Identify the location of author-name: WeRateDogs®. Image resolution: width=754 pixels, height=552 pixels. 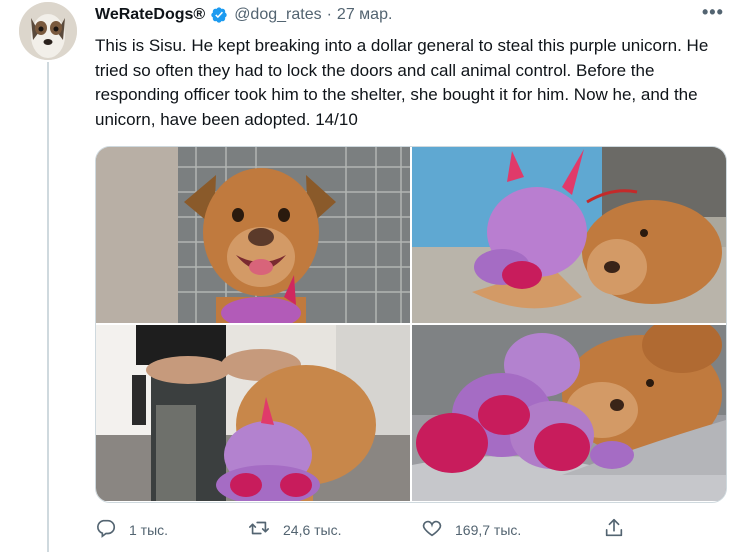
(150, 15).